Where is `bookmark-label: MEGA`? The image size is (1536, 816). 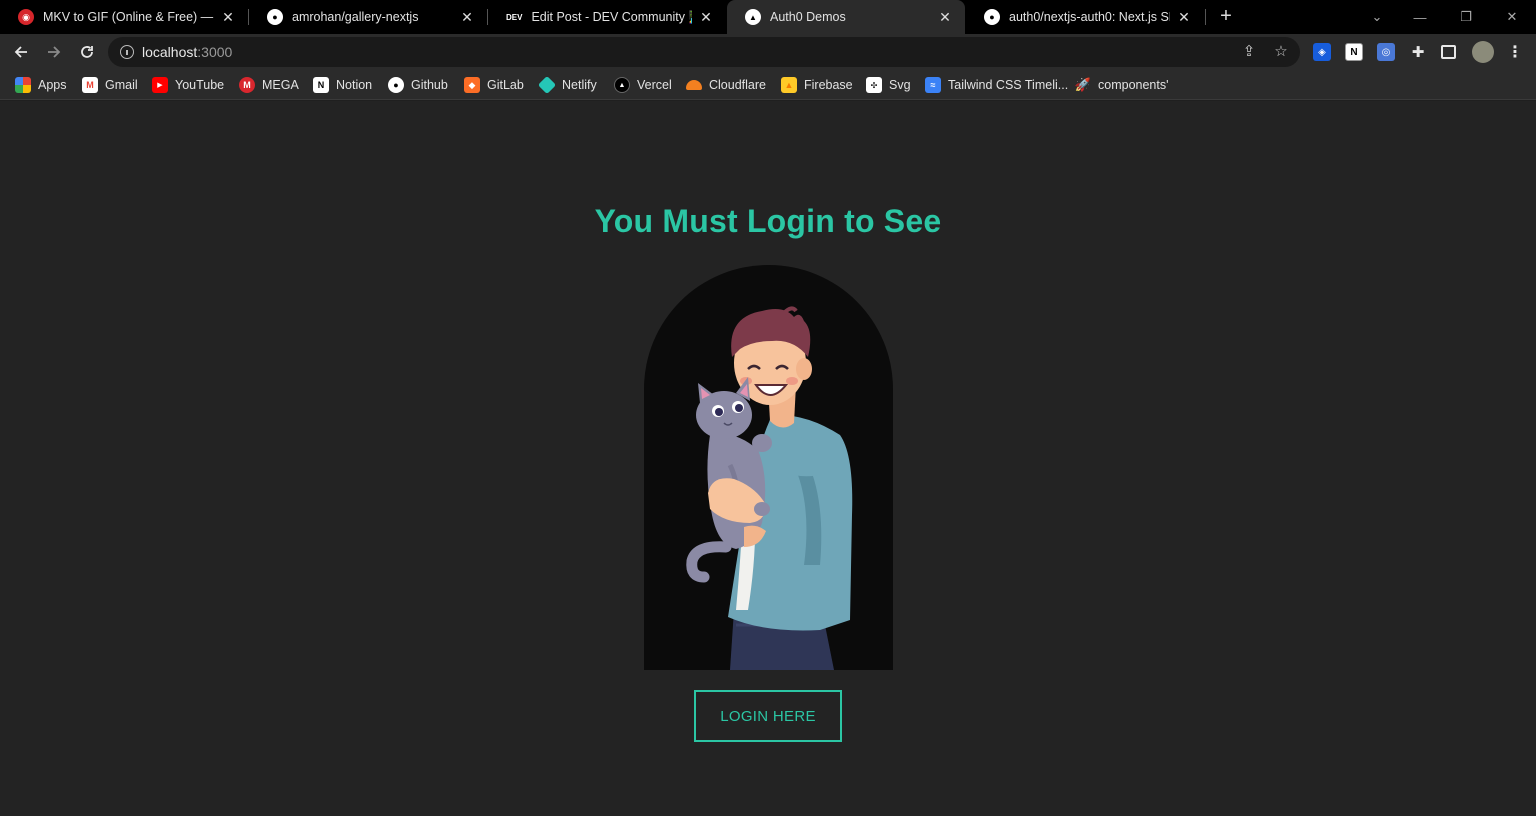 bookmark-label: MEGA is located at coordinates (280, 85).